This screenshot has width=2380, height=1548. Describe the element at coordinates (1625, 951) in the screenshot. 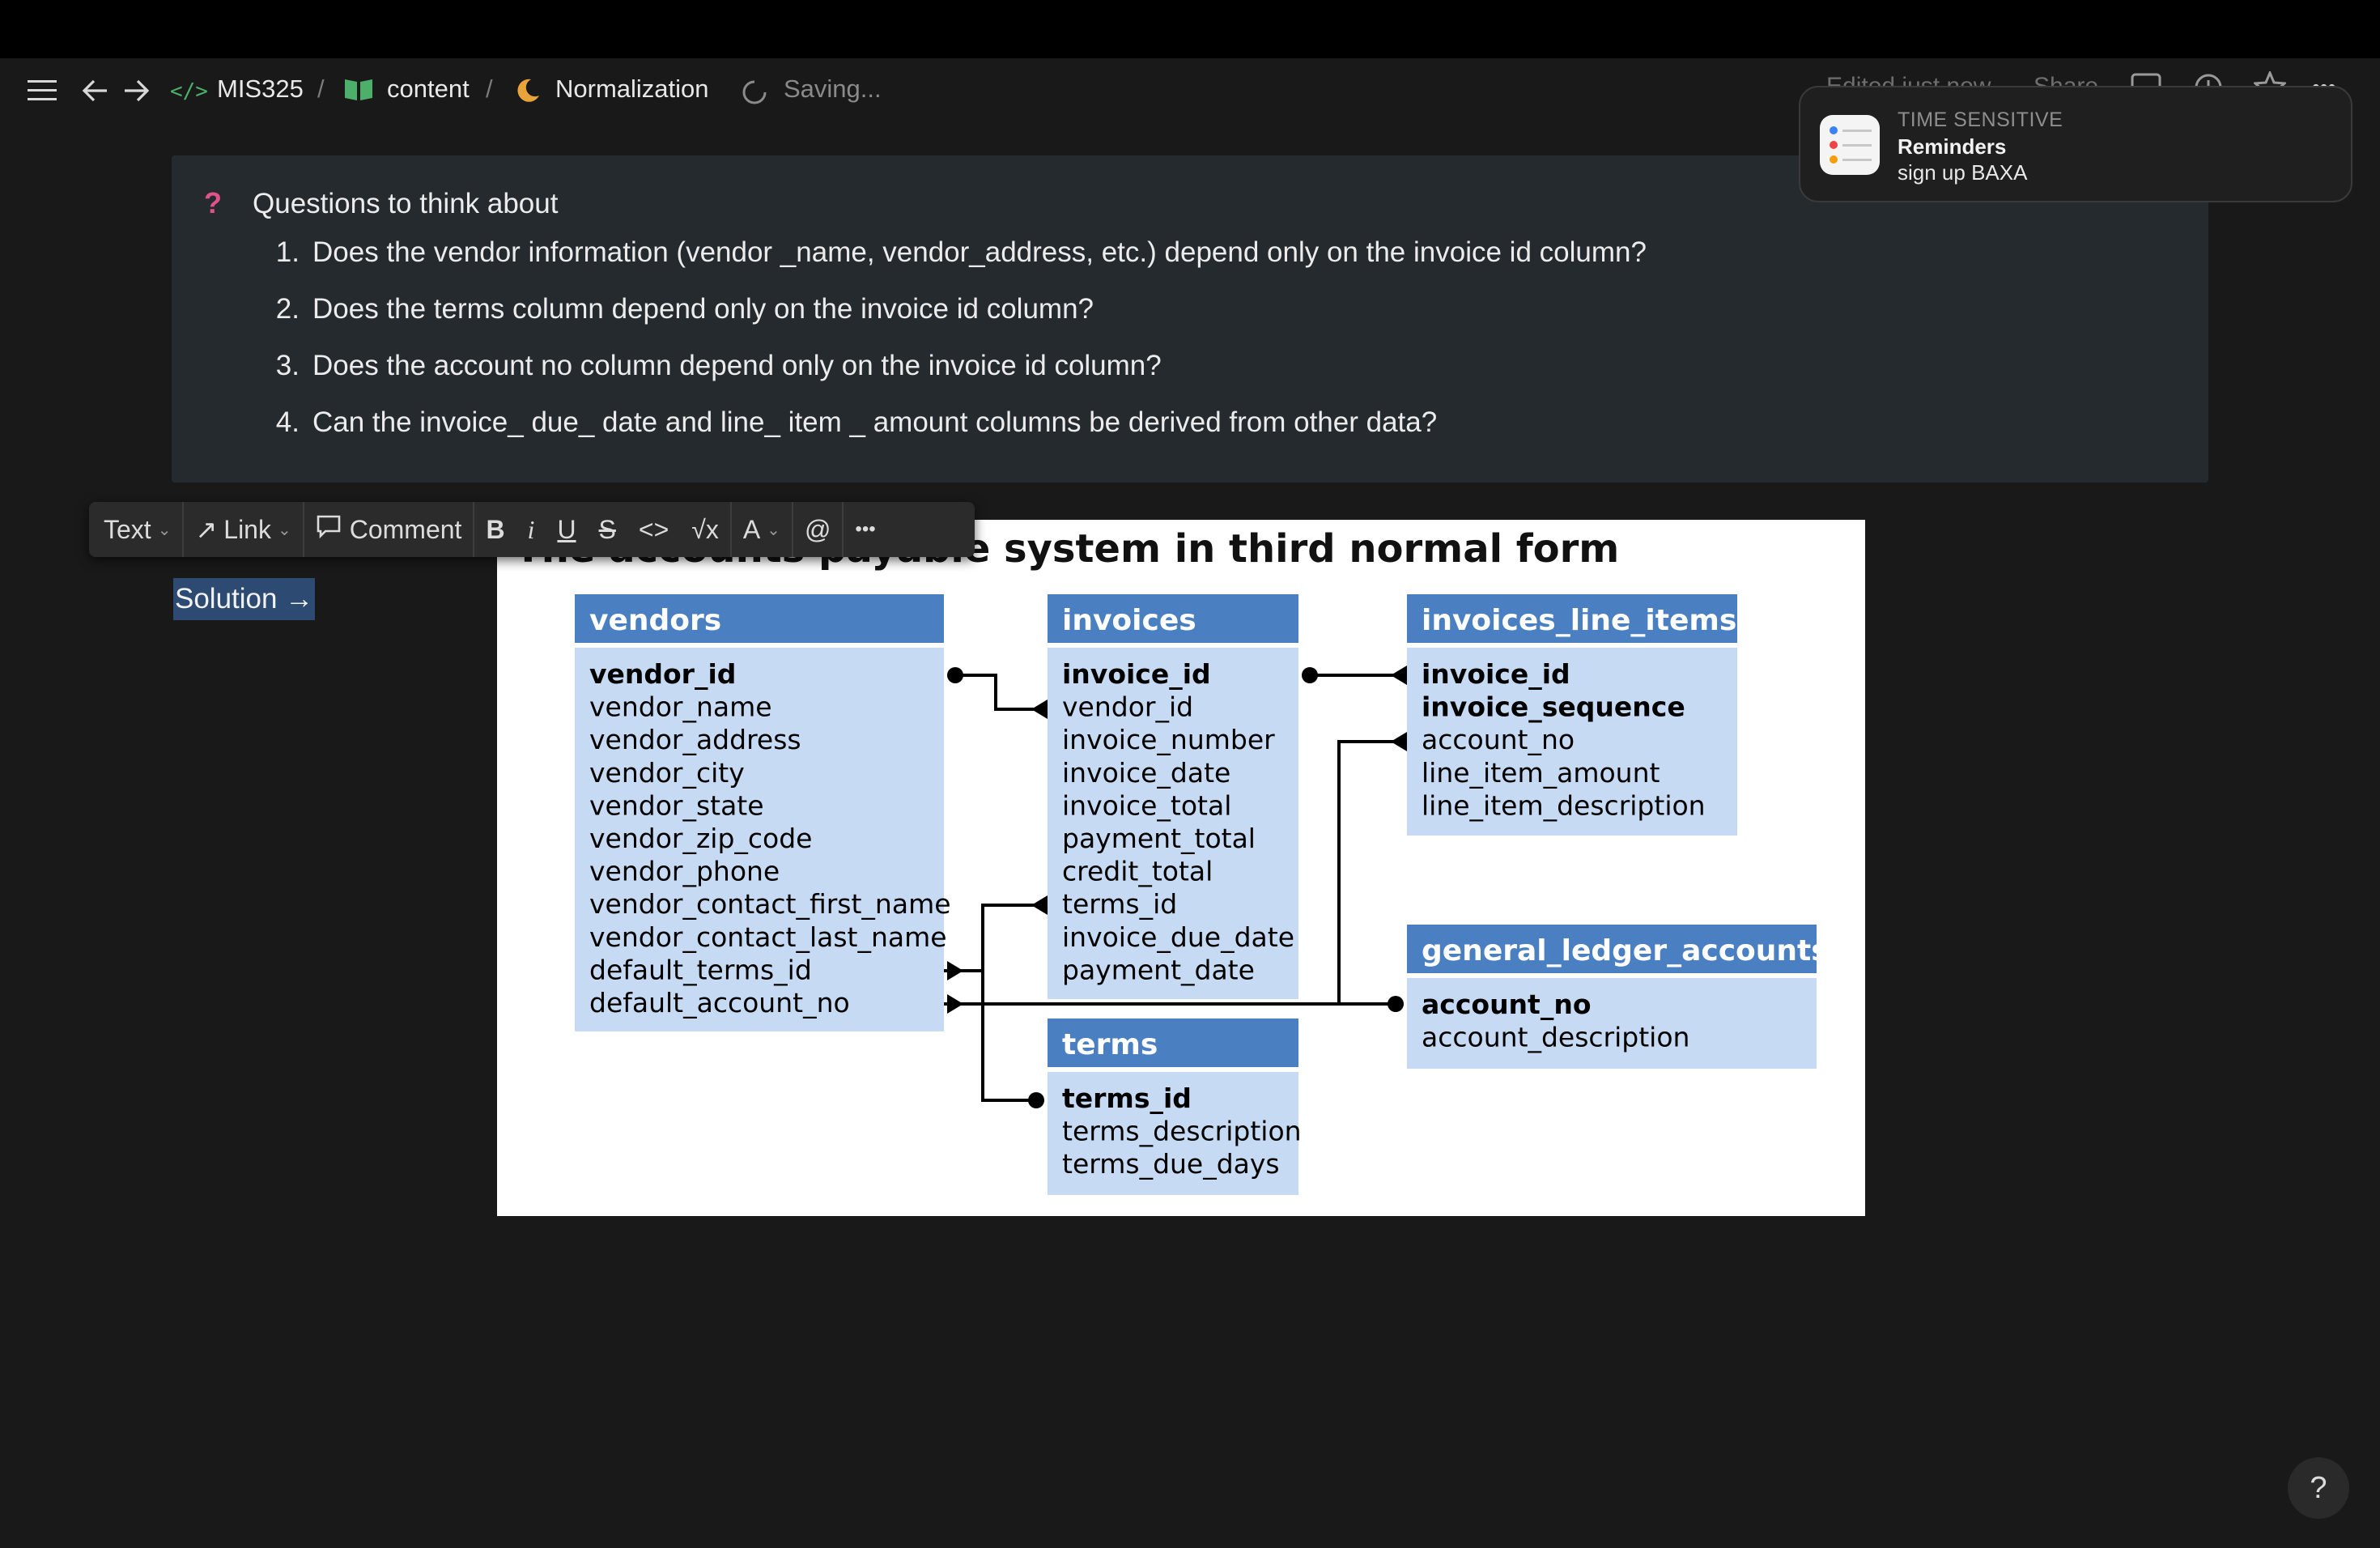

I see `table-name-general_ledger_accounts: general_ledger_accounts` at that location.